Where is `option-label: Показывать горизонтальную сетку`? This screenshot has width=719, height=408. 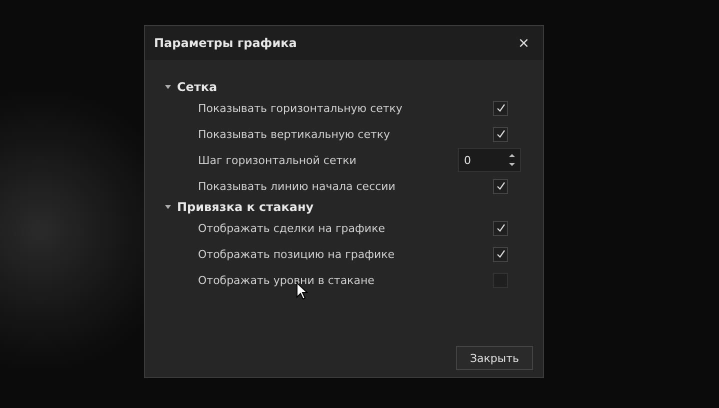
option-label: Показывать горизонтальную сетку is located at coordinates (301, 108).